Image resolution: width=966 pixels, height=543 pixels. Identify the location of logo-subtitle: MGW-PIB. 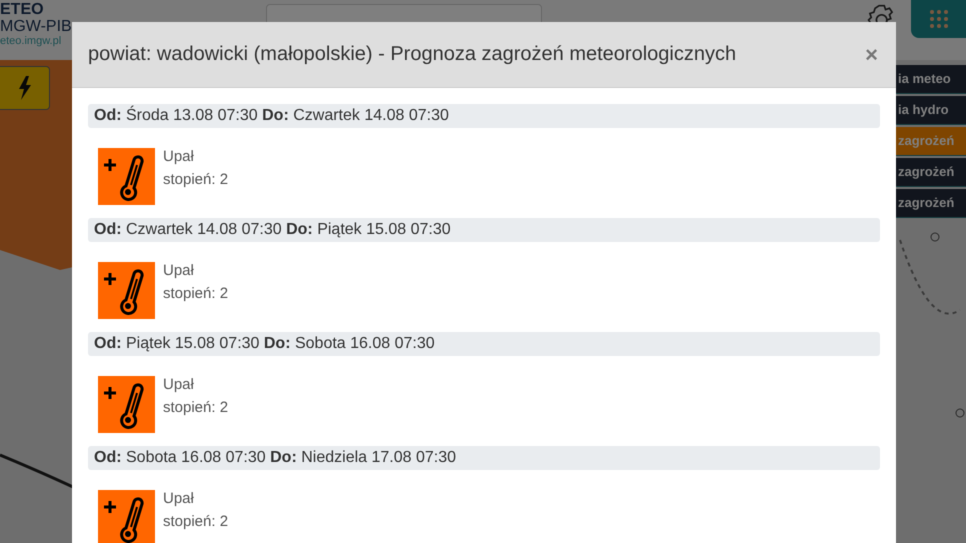
(36, 27).